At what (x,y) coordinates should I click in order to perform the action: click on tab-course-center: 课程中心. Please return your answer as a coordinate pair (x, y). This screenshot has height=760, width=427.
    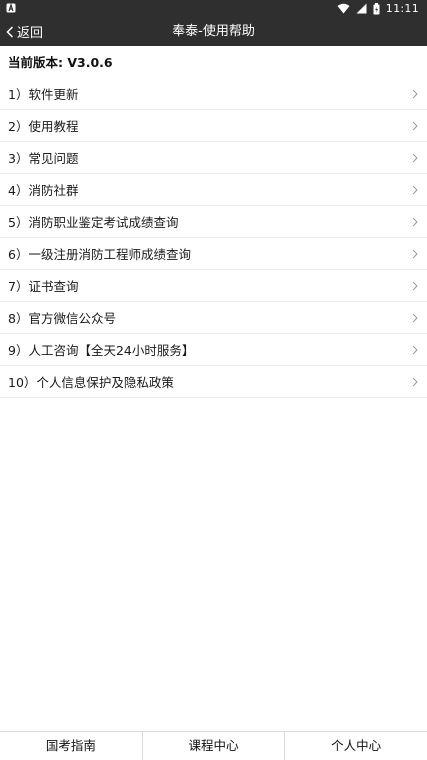
    Looking at the image, I should click on (214, 746).